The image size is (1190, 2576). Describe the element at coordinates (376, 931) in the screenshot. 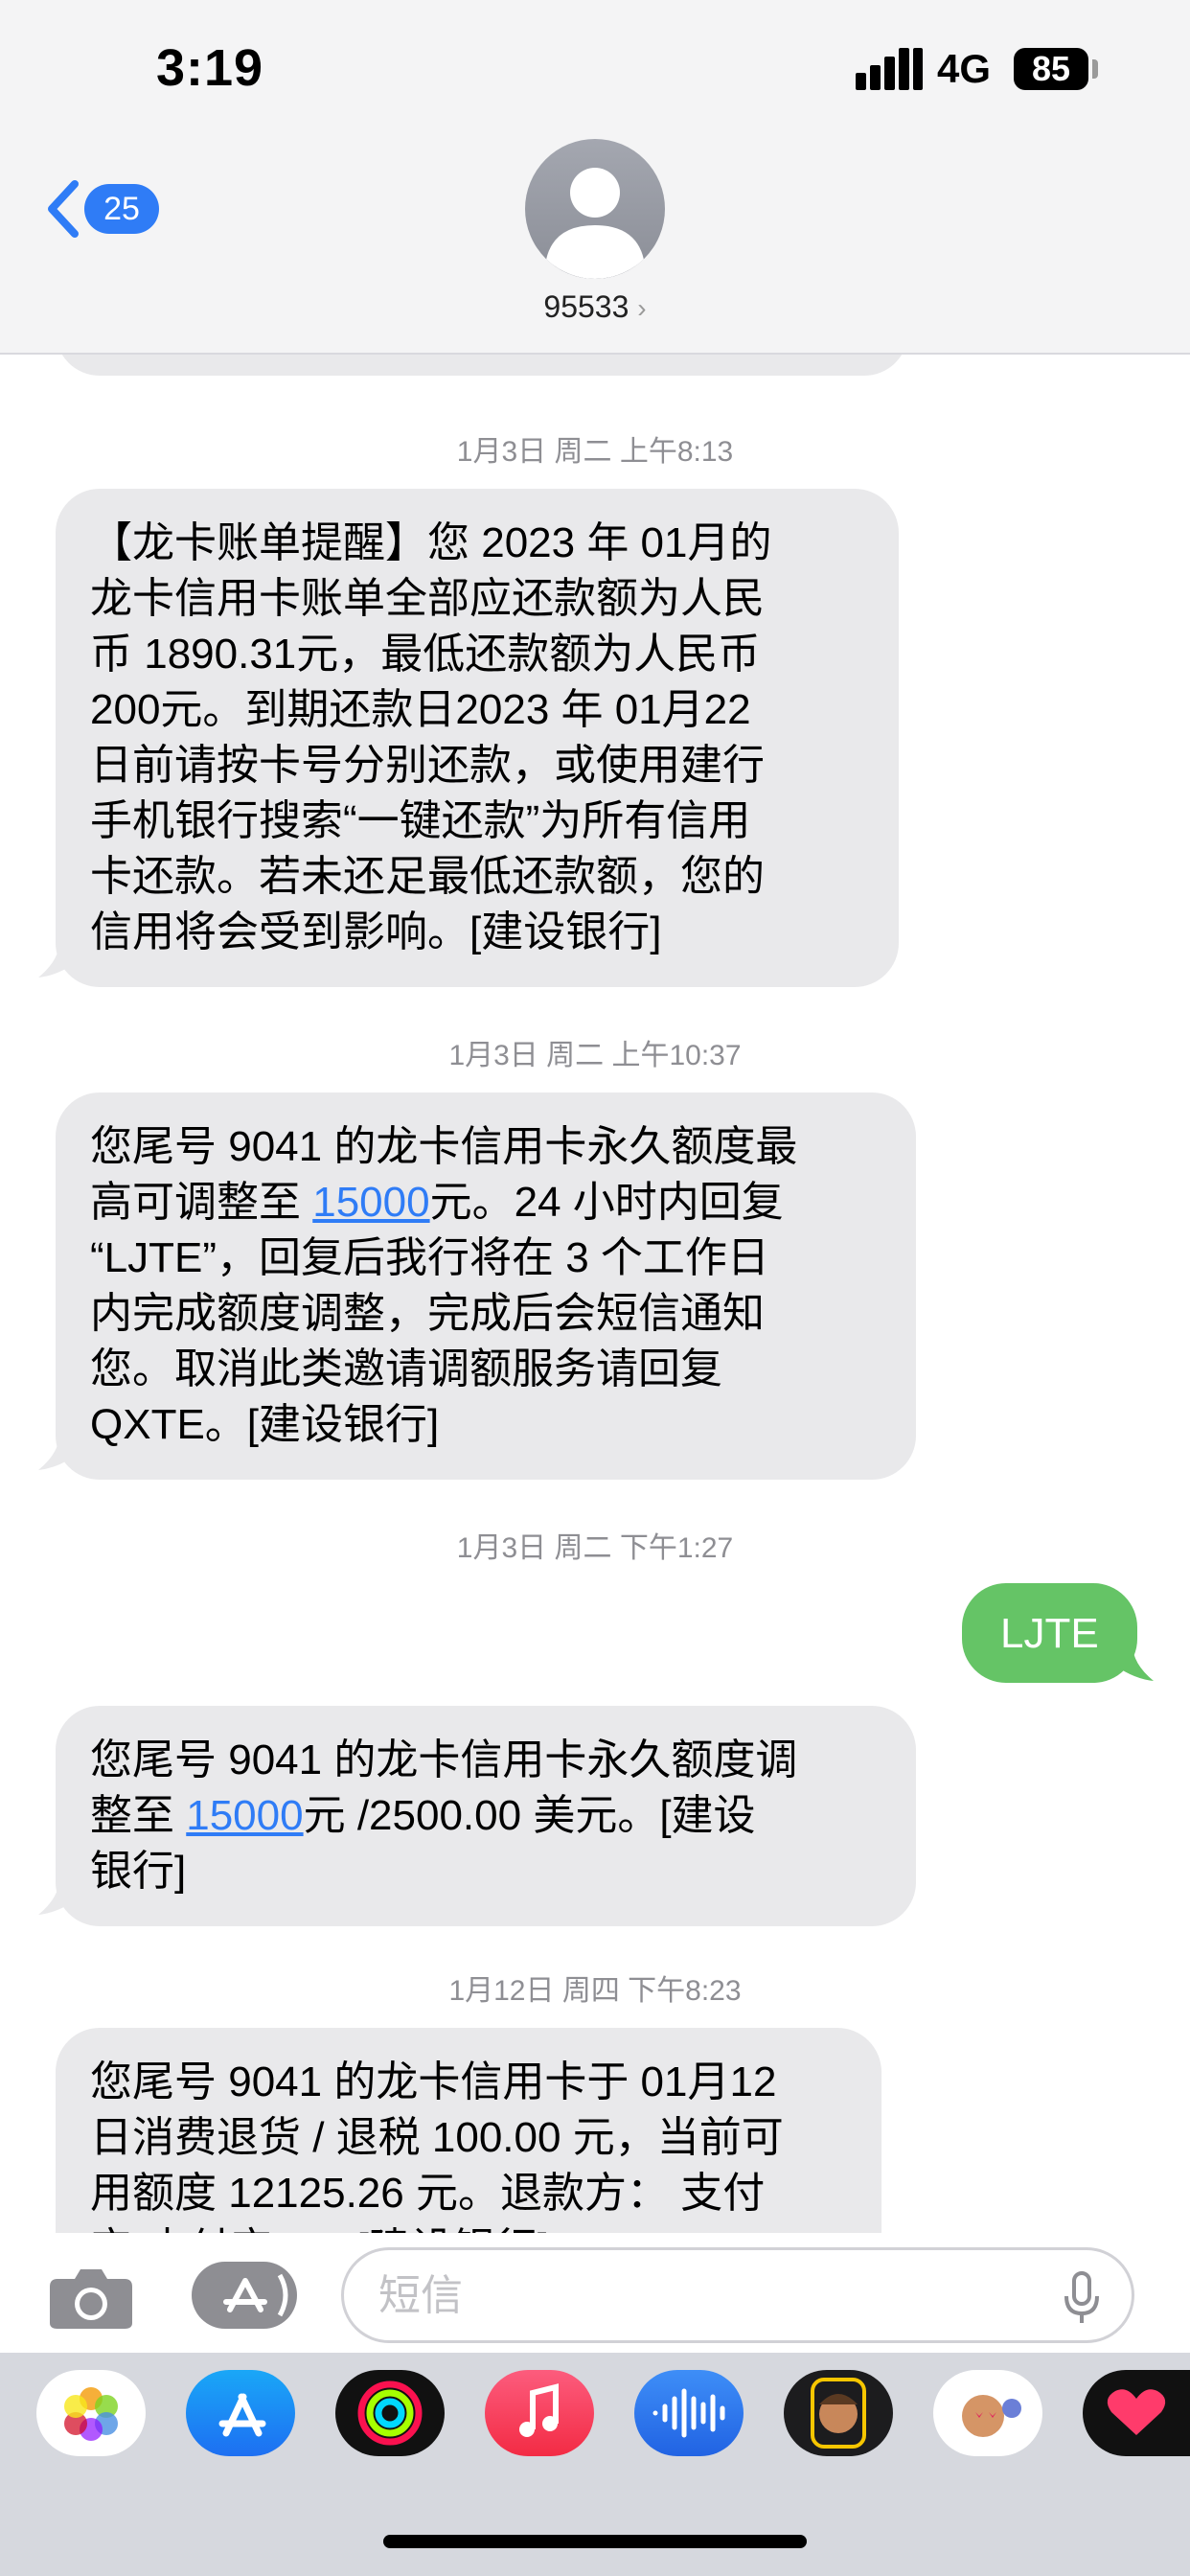

I see `message-line: 信用将会受到影响。[建设银行]` at that location.